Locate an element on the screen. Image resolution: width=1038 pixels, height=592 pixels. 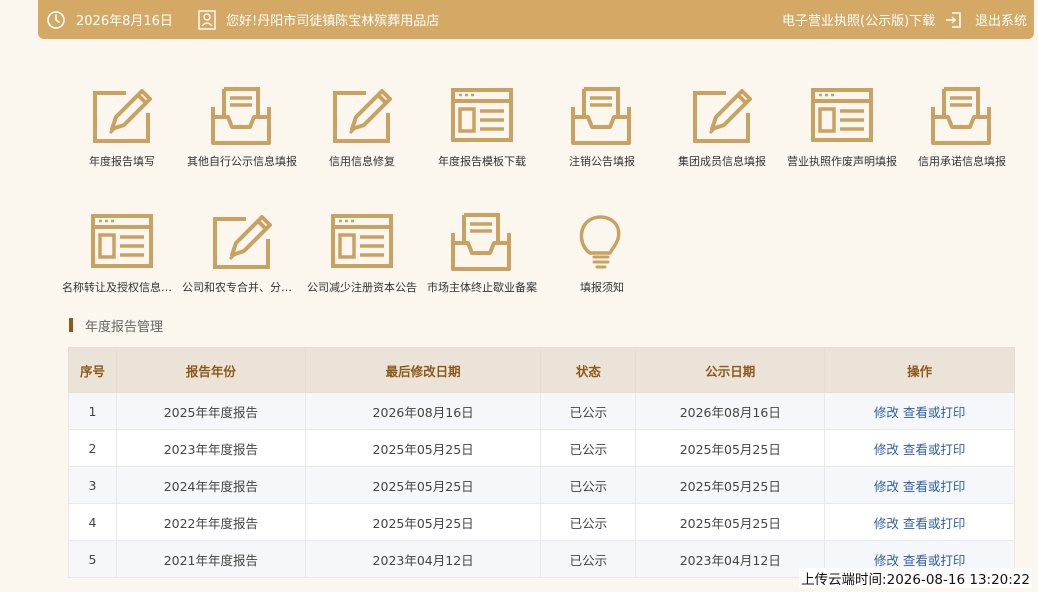
title-bar-marker is located at coordinates (71, 325).